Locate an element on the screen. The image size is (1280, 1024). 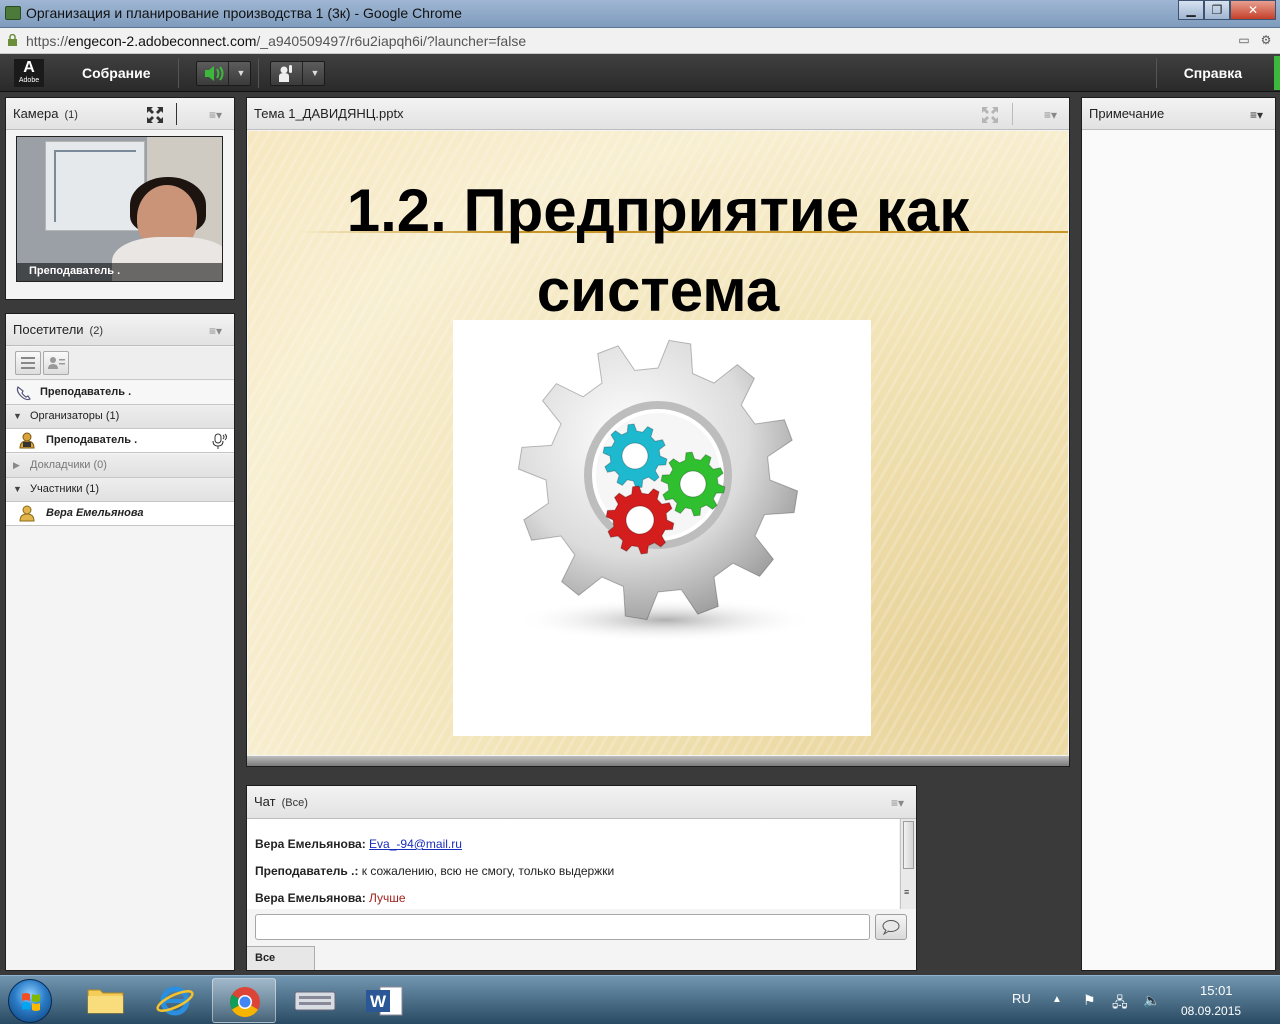
speaker-main is located at coordinates (213, 73).